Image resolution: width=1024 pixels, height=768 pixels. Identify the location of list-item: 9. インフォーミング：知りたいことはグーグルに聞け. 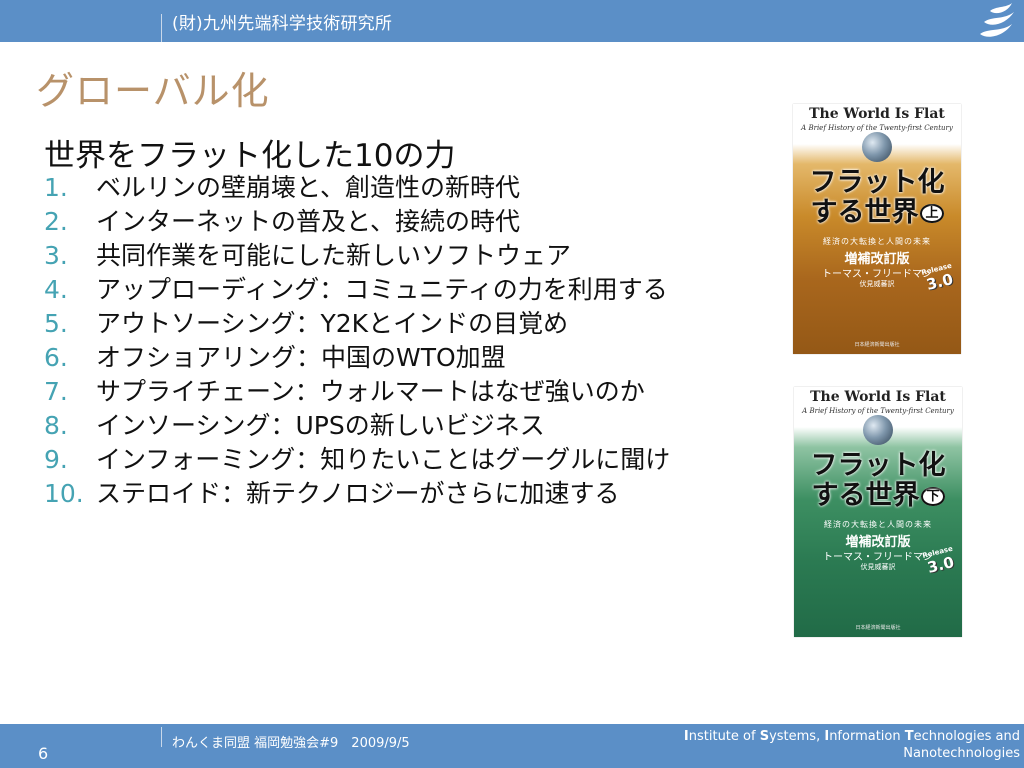
(357, 460).